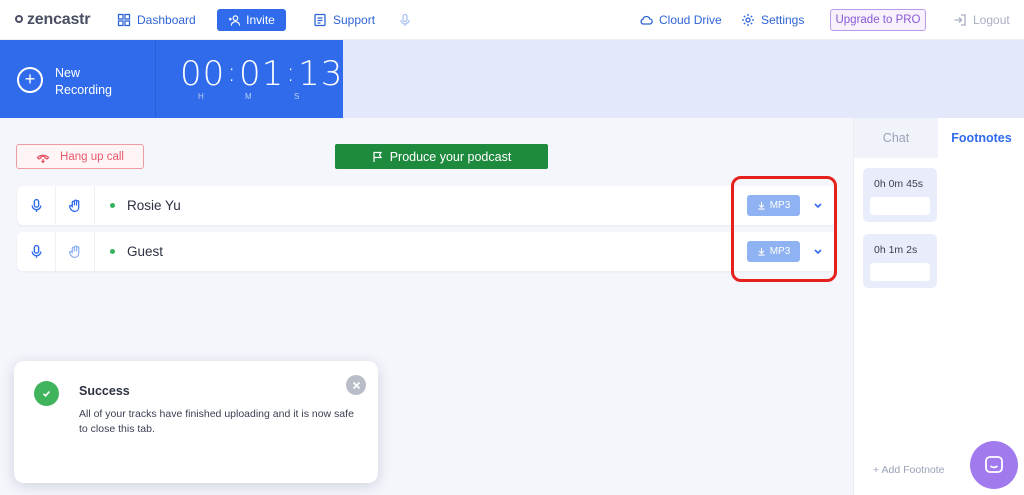 This screenshot has width=1024, height=495. I want to click on participant-row: Guest MP3, so click(427, 251).